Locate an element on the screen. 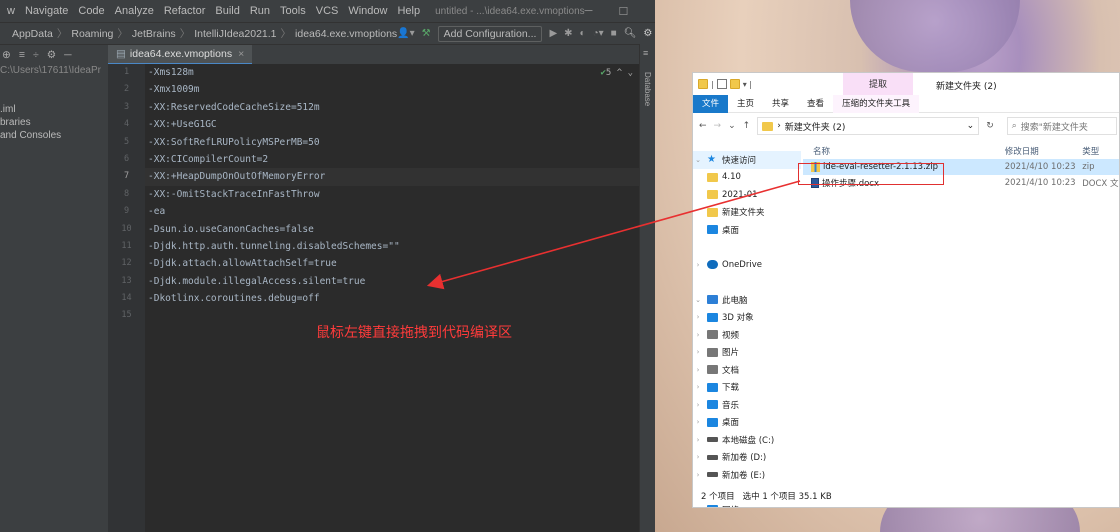 This screenshot has width=1120, height=532. refresh-icon: ↻ is located at coordinates (990, 126).